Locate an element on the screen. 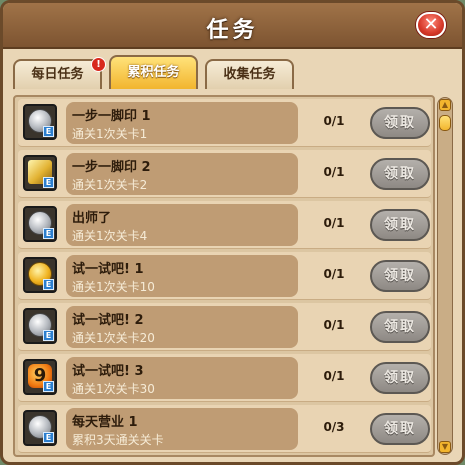  task-description: 通关1次关卡2 is located at coordinates (110, 185).